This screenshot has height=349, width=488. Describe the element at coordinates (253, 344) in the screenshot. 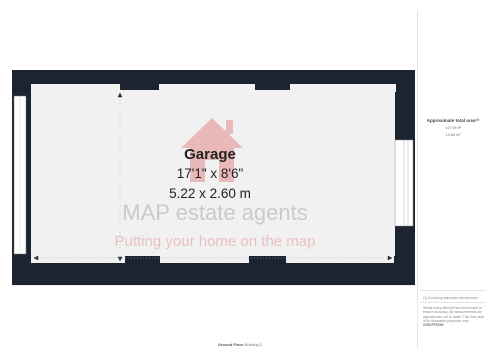

I see `building-name: Building 2` at that location.